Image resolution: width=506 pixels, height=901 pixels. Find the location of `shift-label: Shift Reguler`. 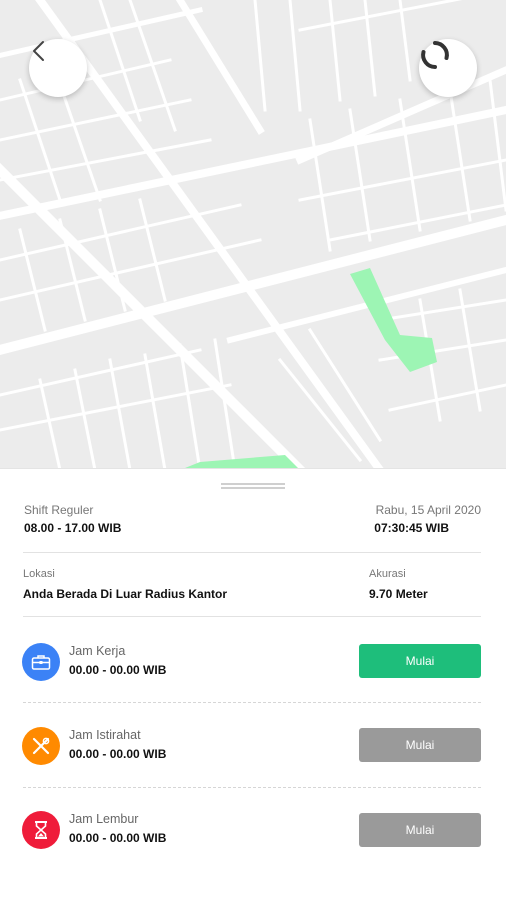

shift-label: Shift Reguler is located at coordinates (59, 510).